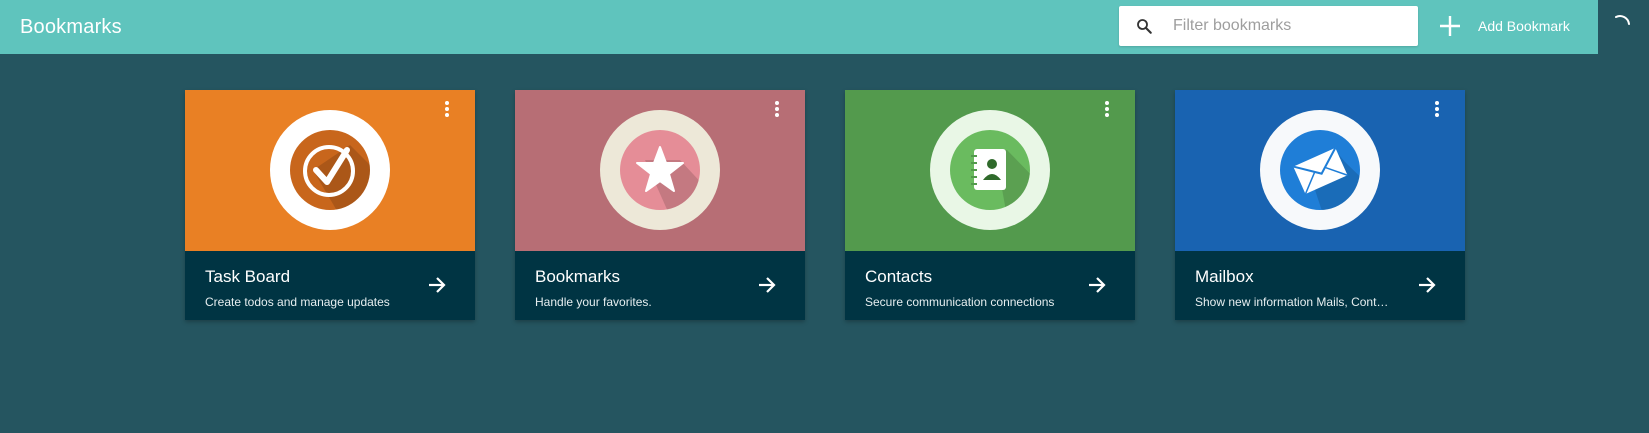 Image resolution: width=1649 pixels, height=433 pixels. I want to click on card-title: Bookmarks, so click(578, 276).